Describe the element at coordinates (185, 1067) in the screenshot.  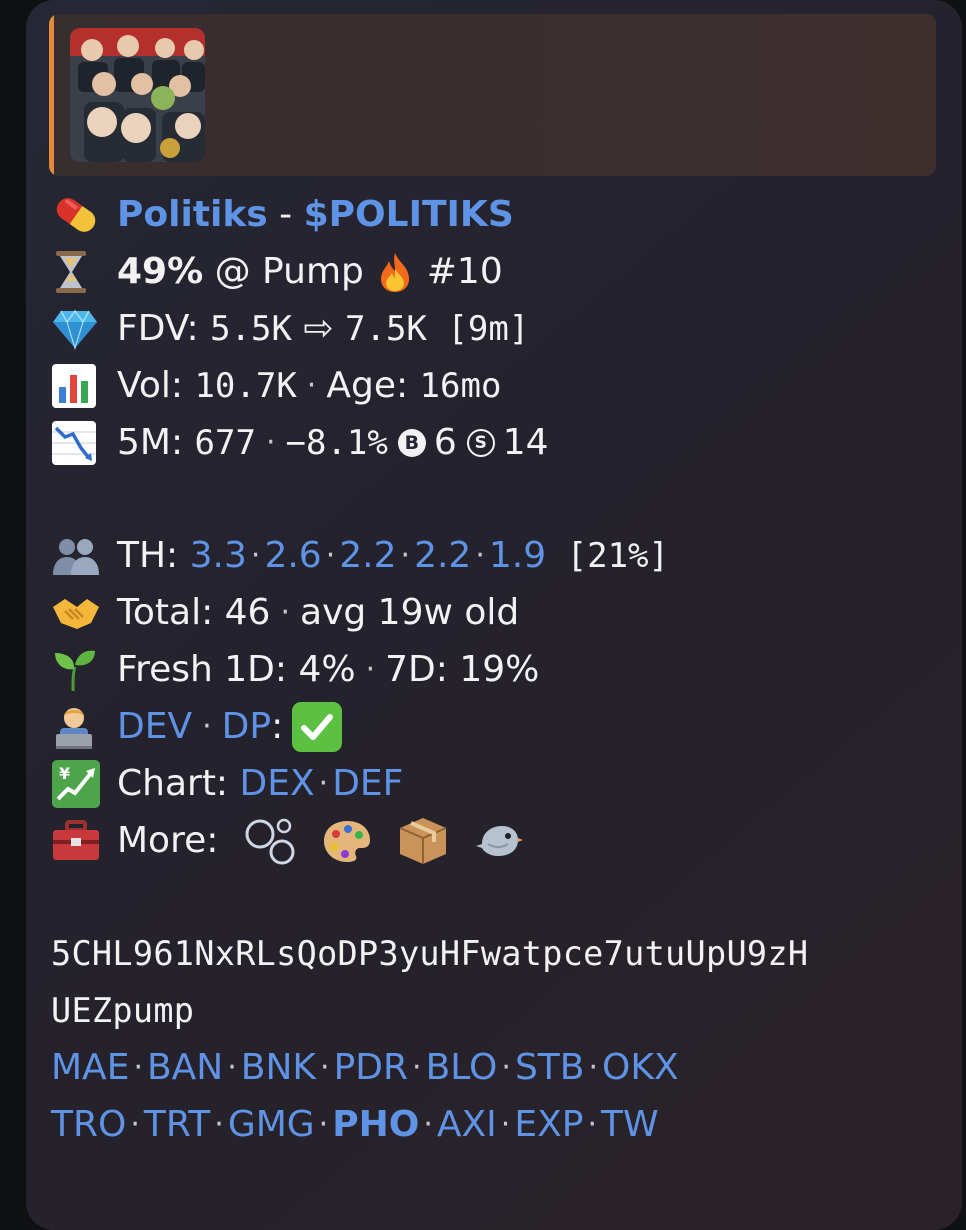
I see `bot-link-ban: BAN` at that location.